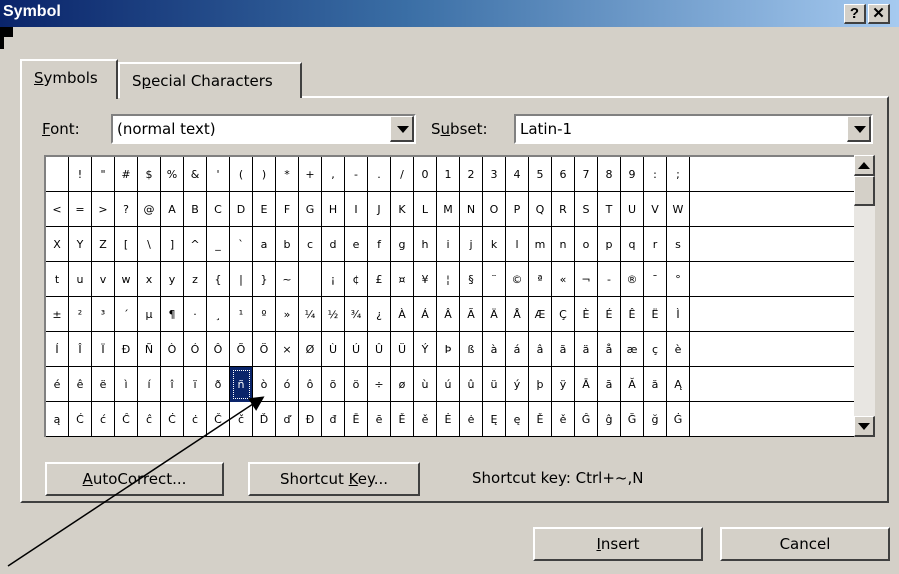  Describe the element at coordinates (379, 244) in the screenshot. I see `symbol-cell: f` at that location.